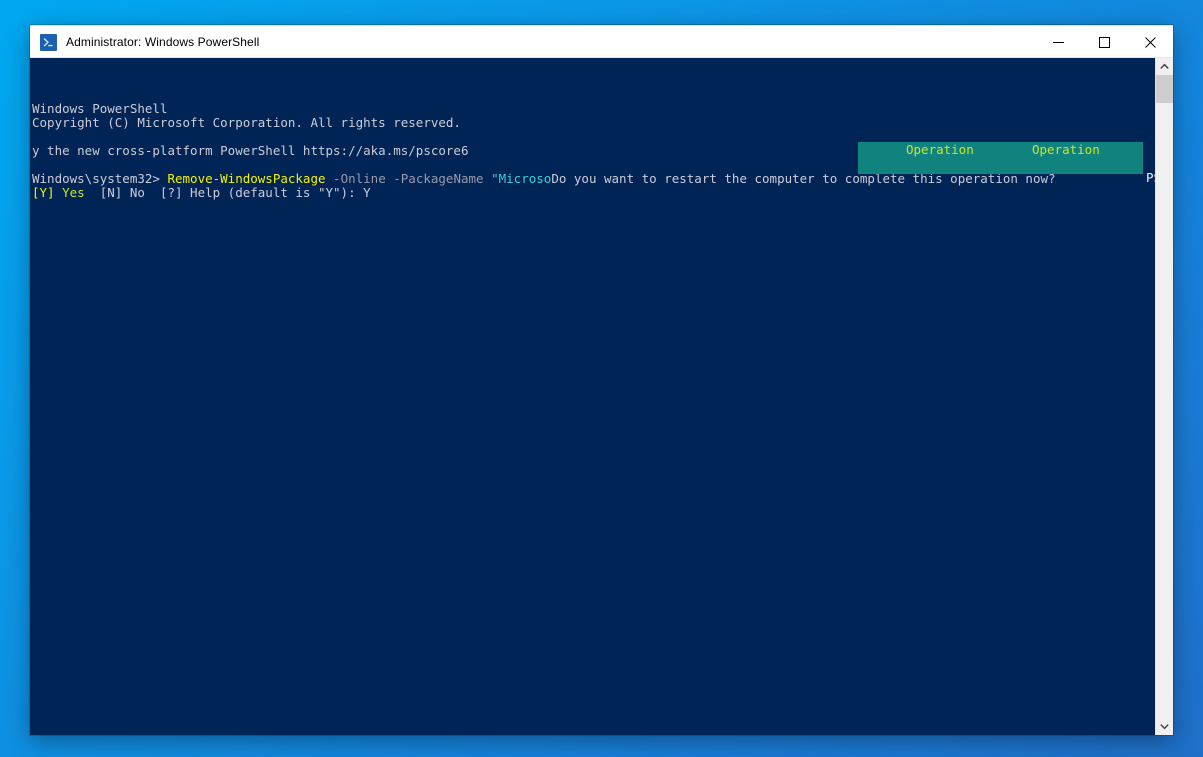  Describe the element at coordinates (593, 109) in the screenshot. I see `console-line: Windows PowerShell` at that location.